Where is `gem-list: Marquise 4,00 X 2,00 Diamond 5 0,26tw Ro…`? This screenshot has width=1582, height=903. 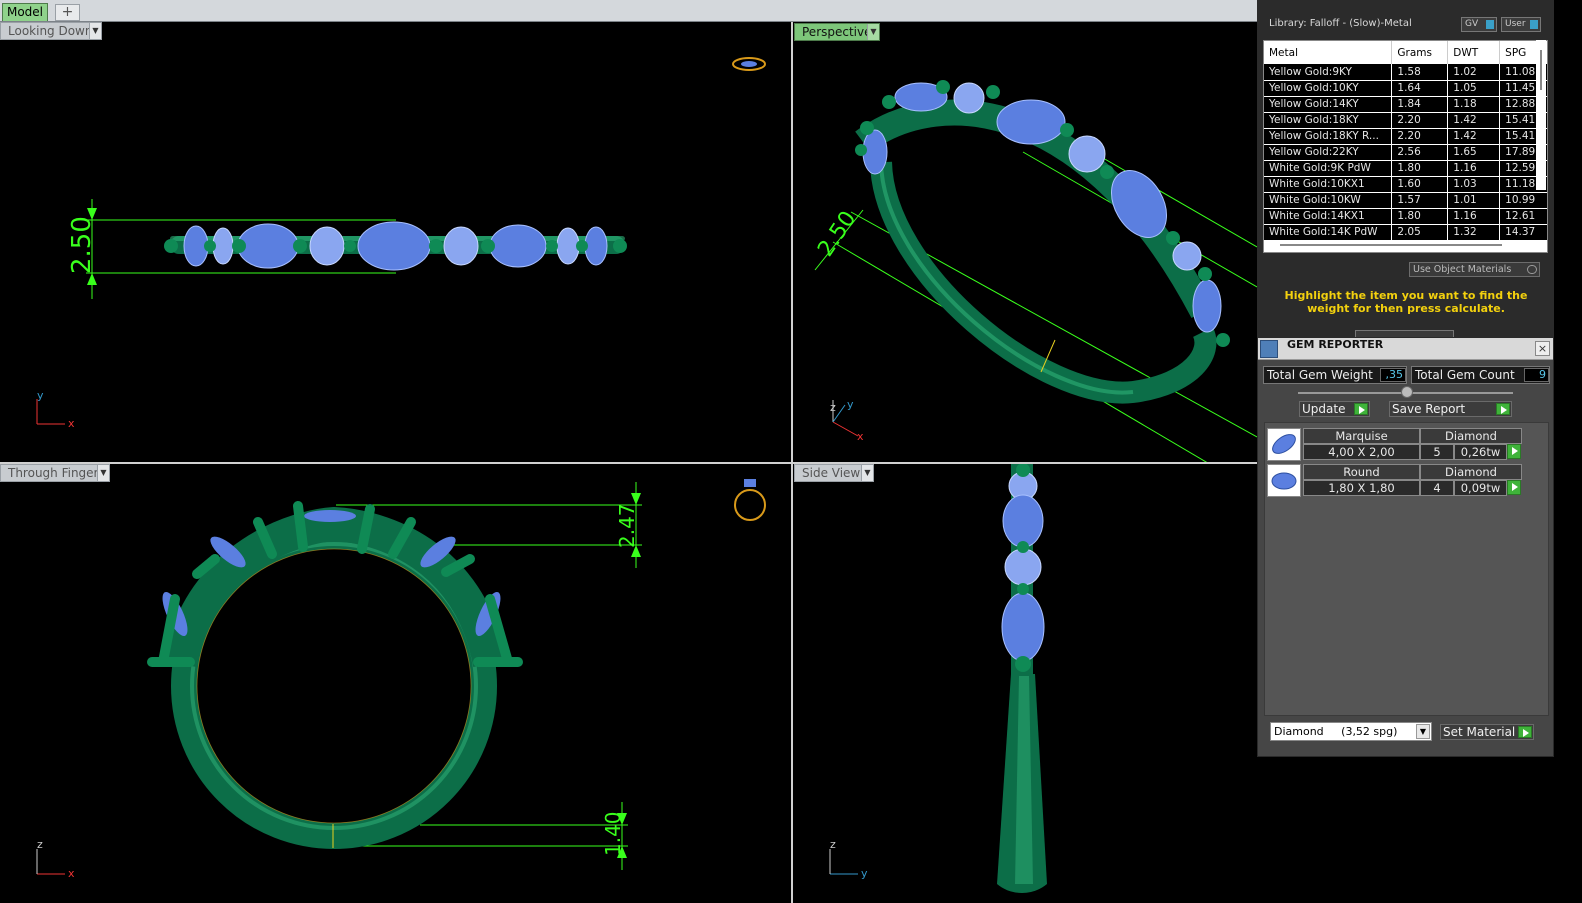
gem-list: Marquise 4,00 X 2,00 Diamond 5 0,26tw Ro… is located at coordinates (1406, 569).